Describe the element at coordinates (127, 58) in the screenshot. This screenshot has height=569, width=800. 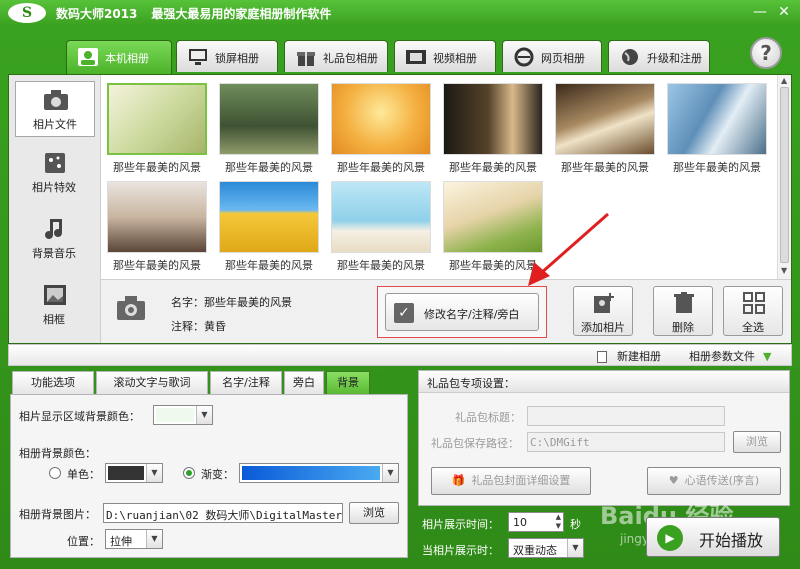
I see `tab-label: 本机相册` at that location.